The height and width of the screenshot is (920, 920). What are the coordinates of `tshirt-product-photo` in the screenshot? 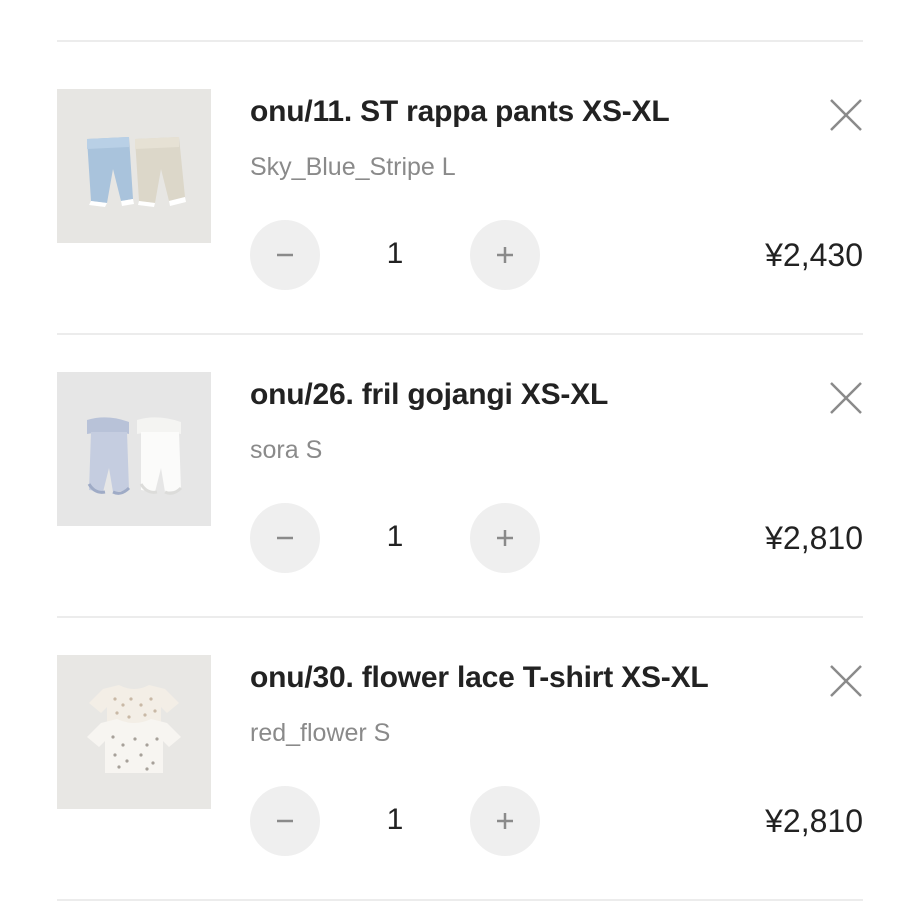 It's located at (134, 732).